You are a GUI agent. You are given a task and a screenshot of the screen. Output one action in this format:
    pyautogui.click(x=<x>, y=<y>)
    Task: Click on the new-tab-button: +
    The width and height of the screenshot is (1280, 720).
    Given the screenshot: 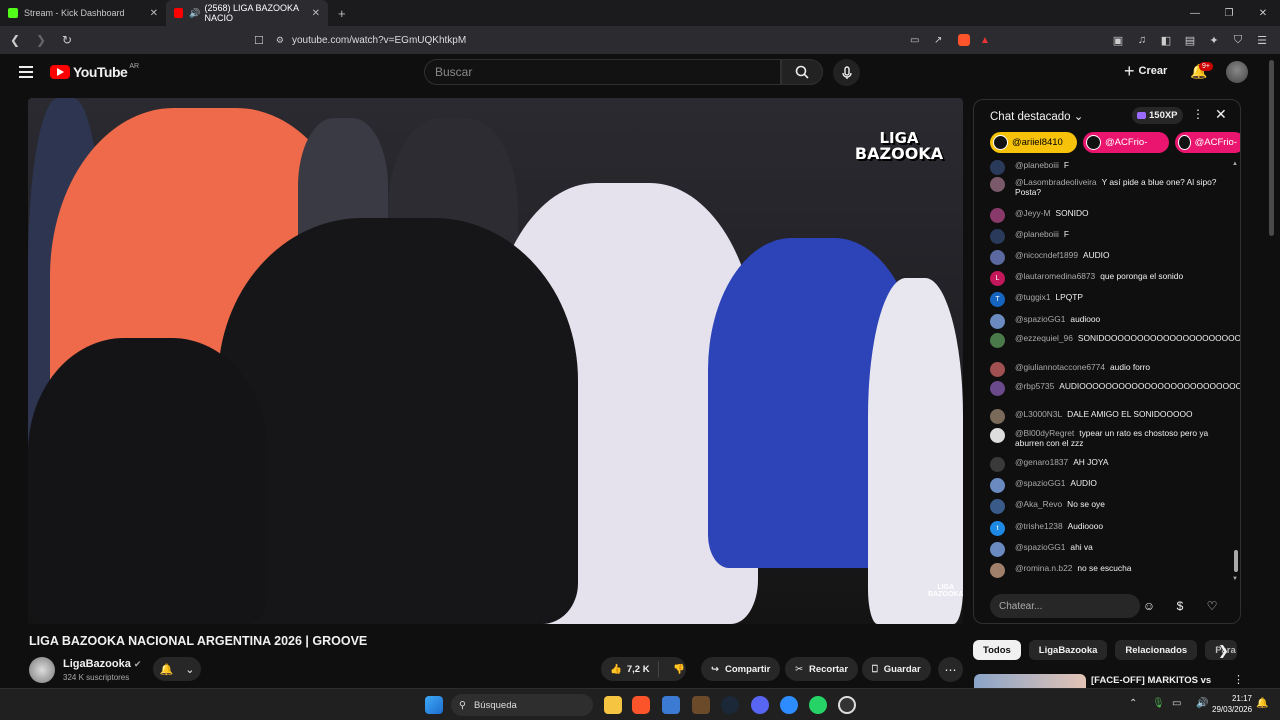 What is the action you would take?
    pyautogui.click(x=342, y=13)
    